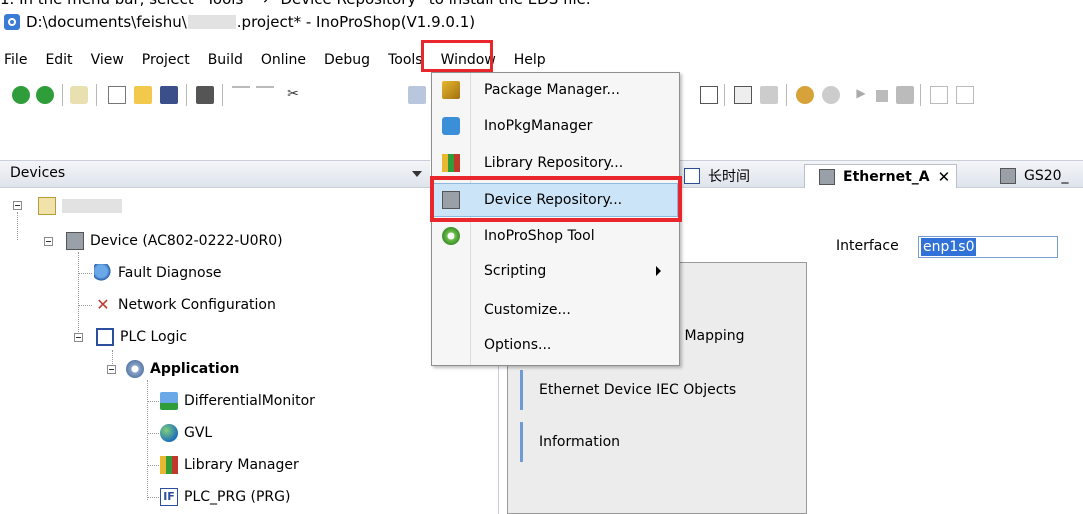 Image resolution: width=1083 pixels, height=514 pixels. I want to click on tree-item-network-configuration: ✕ Network Configuration, so click(185, 305).